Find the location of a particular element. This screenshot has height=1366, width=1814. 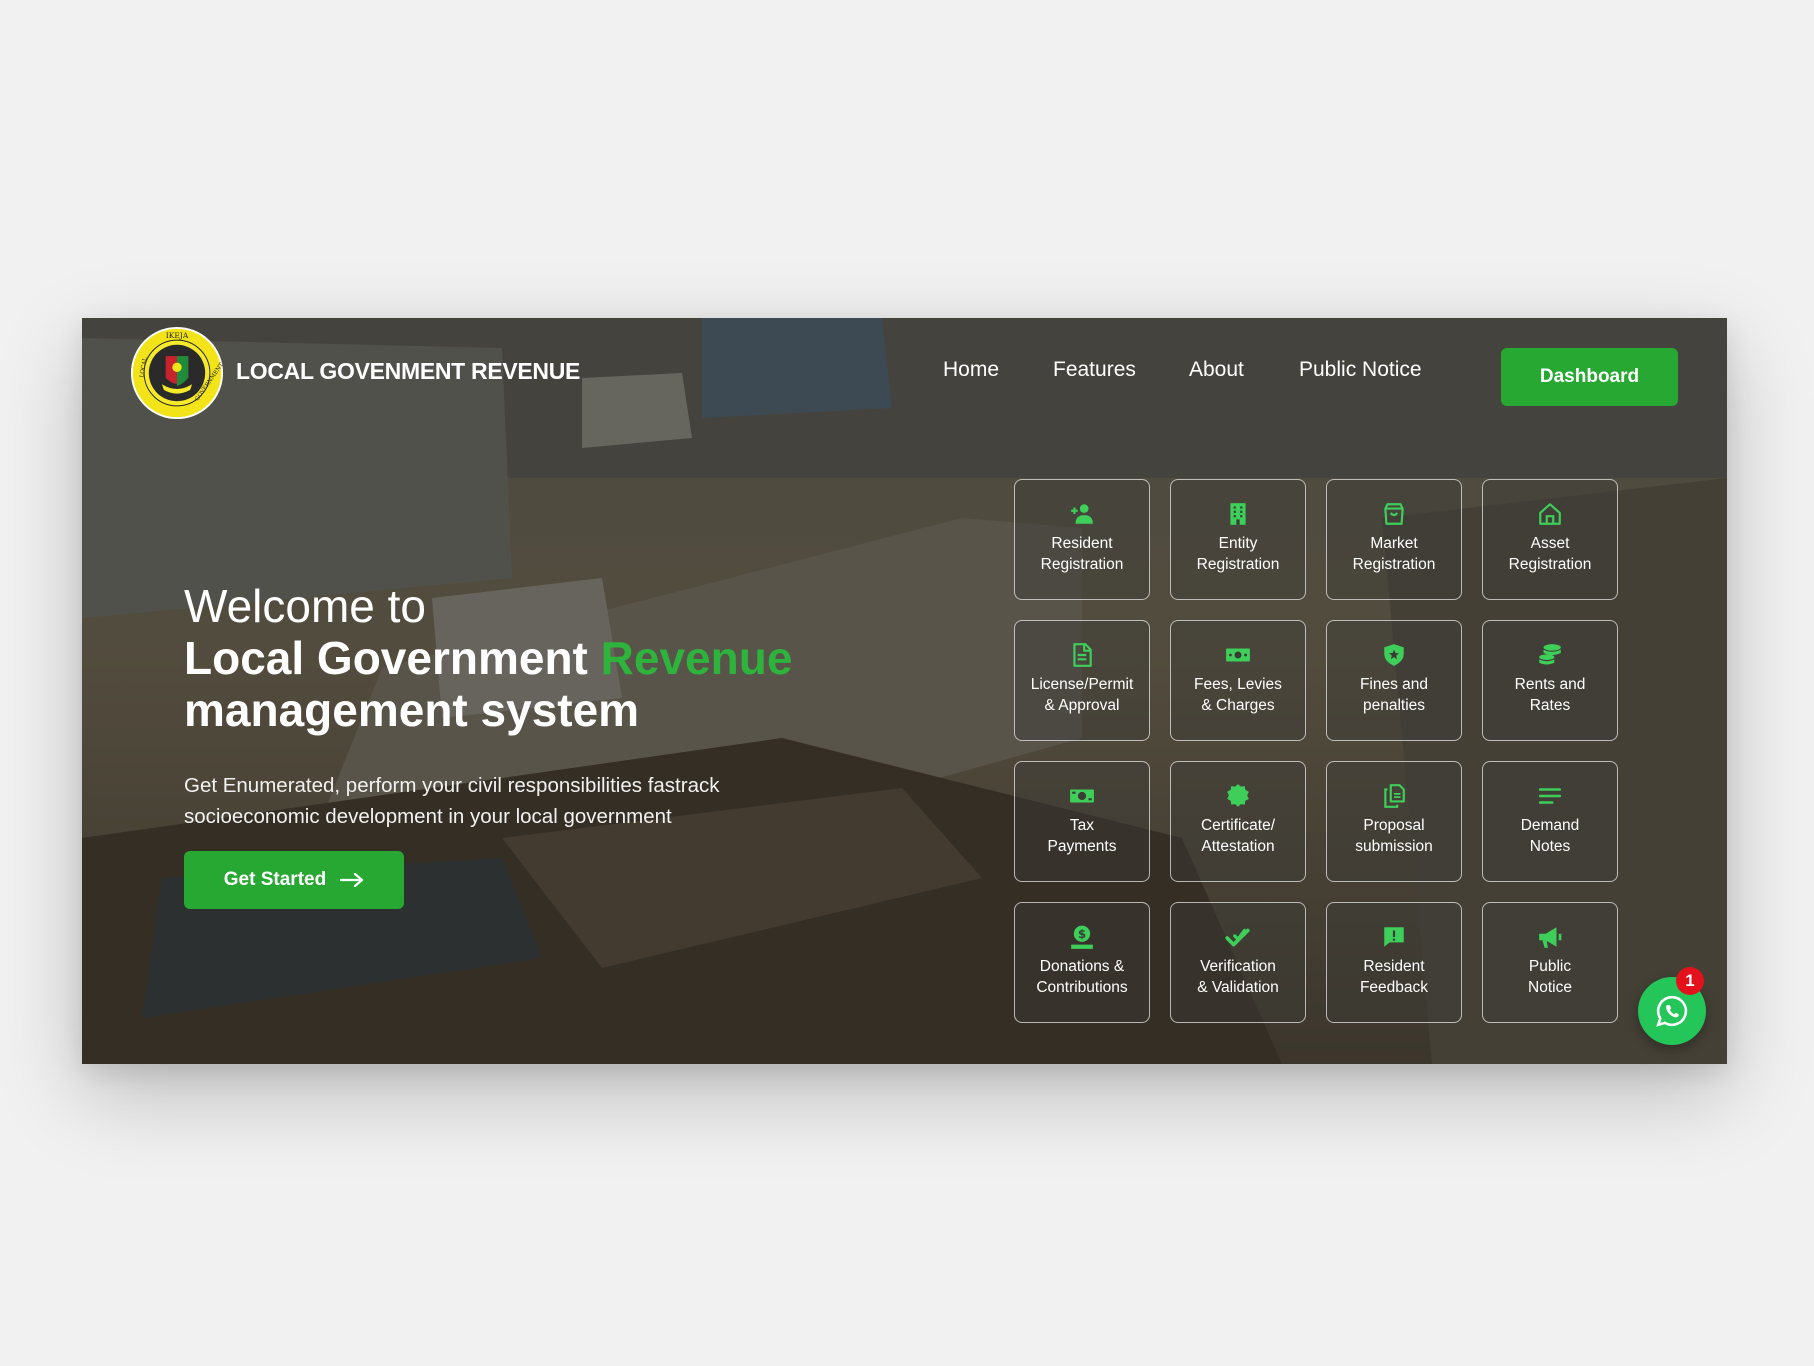

logo-text-top: IKEJA is located at coordinates (177, 335).